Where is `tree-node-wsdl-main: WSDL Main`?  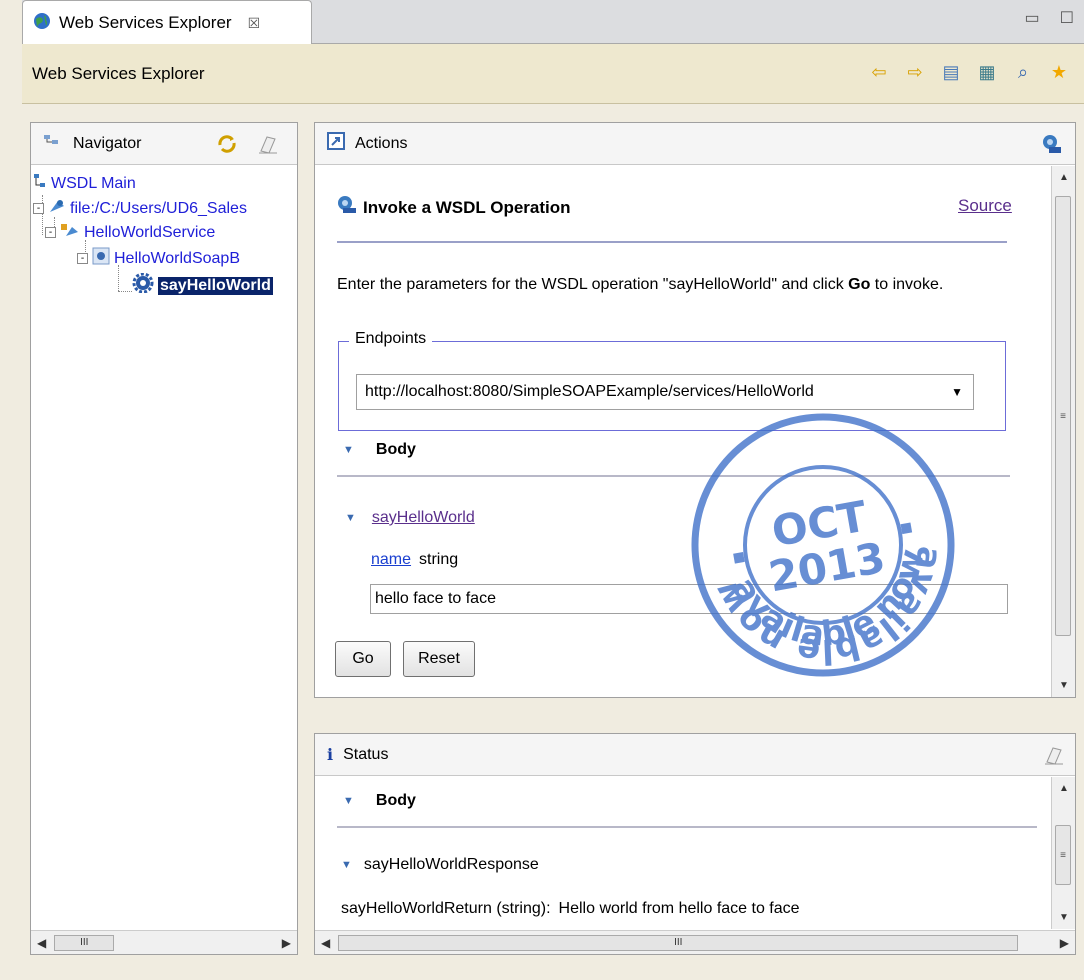 tree-node-wsdl-main: WSDL Main is located at coordinates (84, 183).